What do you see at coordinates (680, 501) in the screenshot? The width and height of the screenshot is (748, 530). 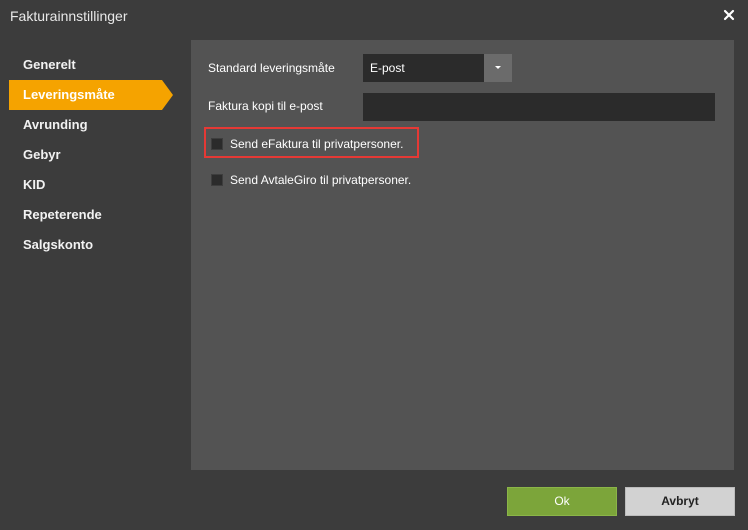 I see `cancel-button: Avbryt` at bounding box center [680, 501].